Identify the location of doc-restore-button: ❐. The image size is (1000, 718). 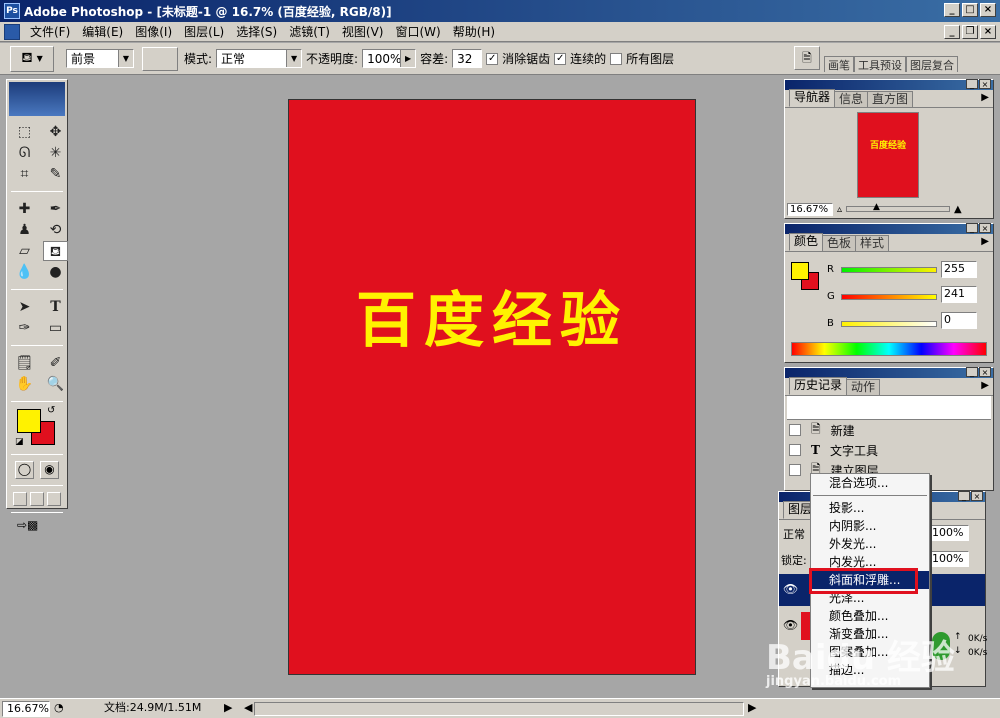
(970, 32).